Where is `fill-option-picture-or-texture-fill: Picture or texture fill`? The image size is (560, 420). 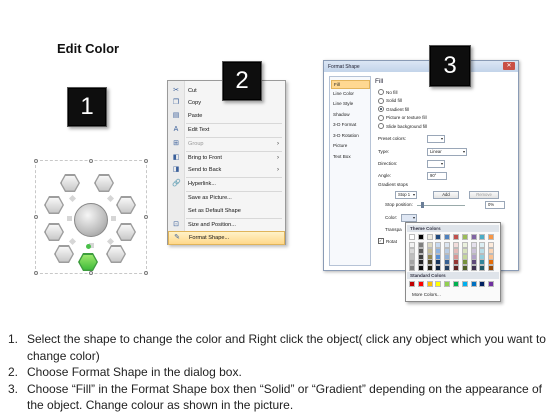
fill-option-picture-or-texture-fill: Picture or texture fill is located at coordinates (402, 117).